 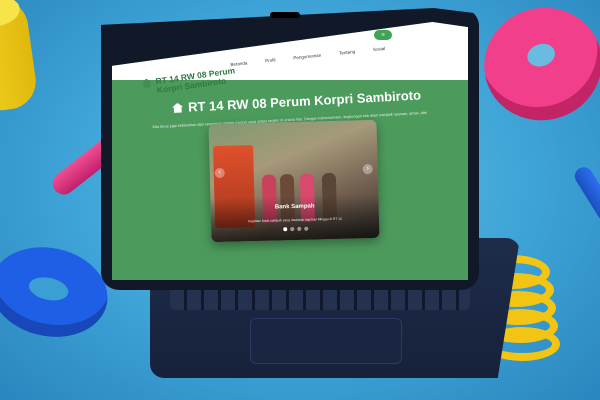 I want to click on nav-link-pengumuman: Pengumuman, so click(x=307, y=57).